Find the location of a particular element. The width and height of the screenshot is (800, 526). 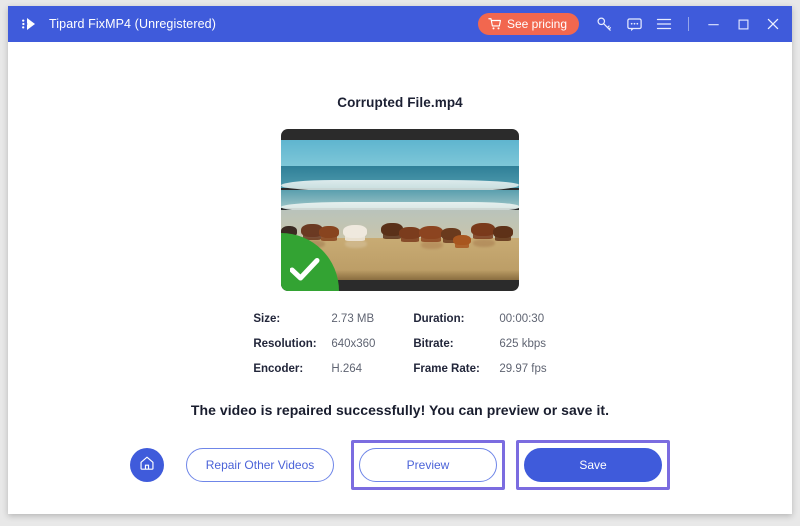

meta-value-resolution: 640x360 is located at coordinates (353, 344).